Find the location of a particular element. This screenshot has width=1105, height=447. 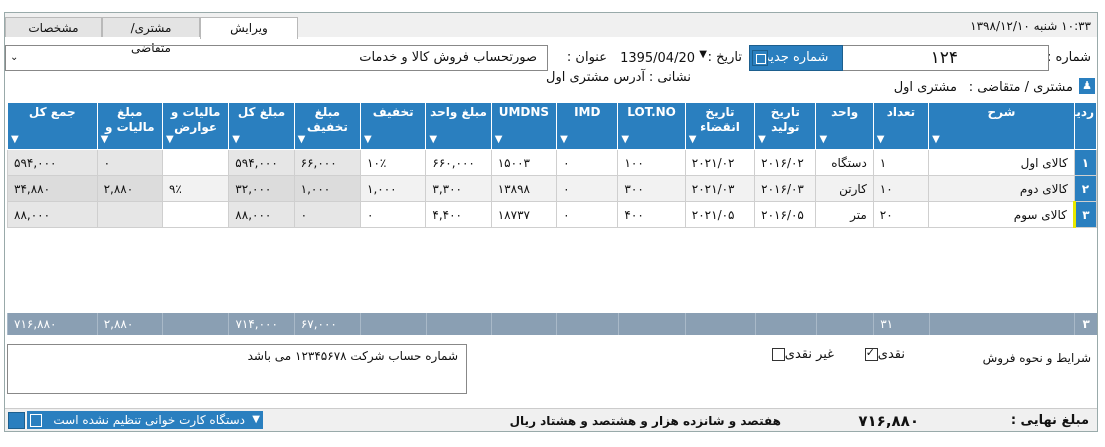

col-header: تخفیف ▼ is located at coordinates (393, 126).